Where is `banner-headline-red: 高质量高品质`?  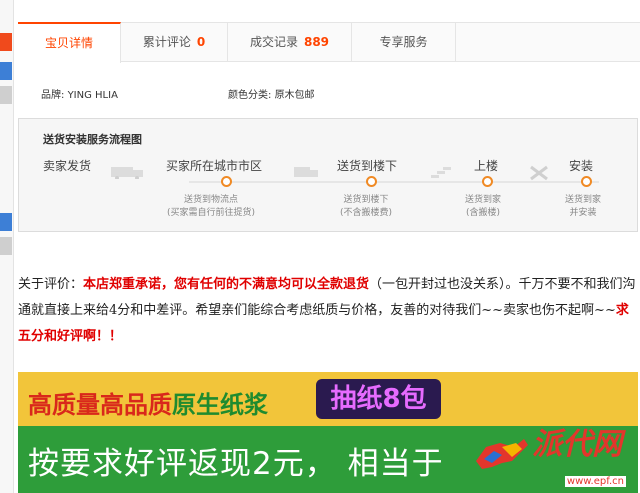 banner-headline-red: 高质量高品质 is located at coordinates (100, 405).